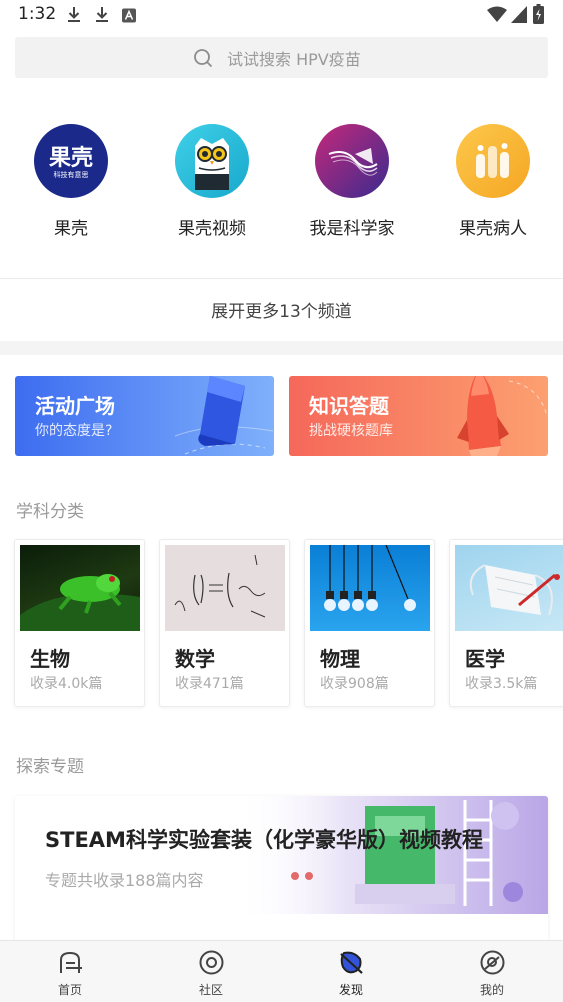 This screenshot has height=1002, width=563. I want to click on search-icon, so click(203, 58).